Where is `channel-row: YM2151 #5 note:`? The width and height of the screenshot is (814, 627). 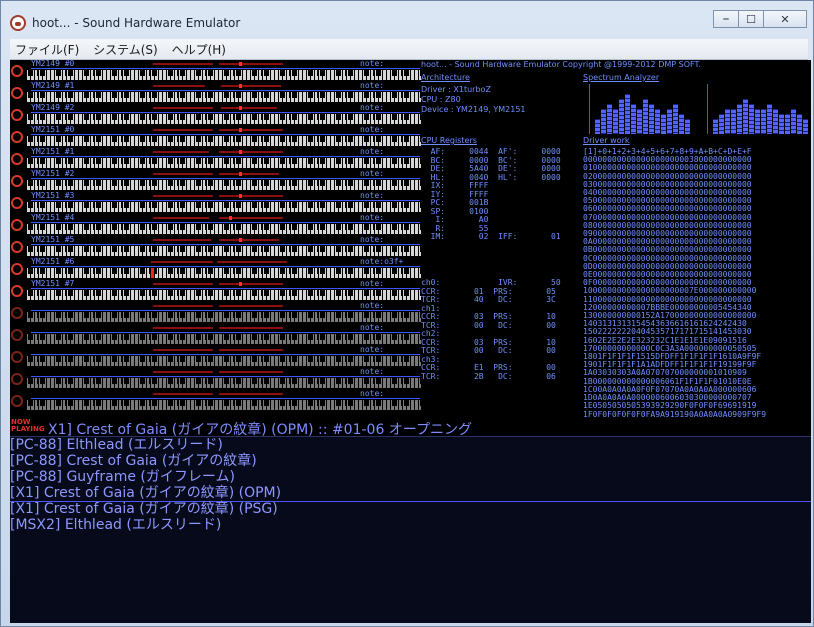 channel-row: YM2151 #5 note: is located at coordinates (216, 246).